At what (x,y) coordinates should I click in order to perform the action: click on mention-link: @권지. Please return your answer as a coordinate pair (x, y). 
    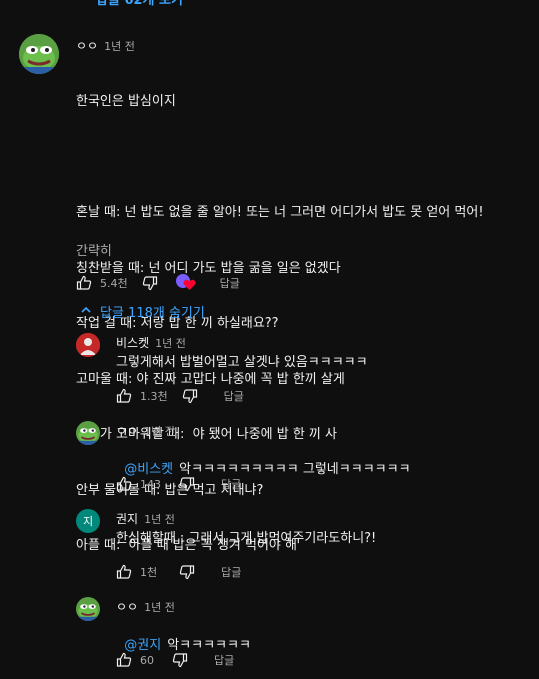
    Looking at the image, I should click on (142, 645).